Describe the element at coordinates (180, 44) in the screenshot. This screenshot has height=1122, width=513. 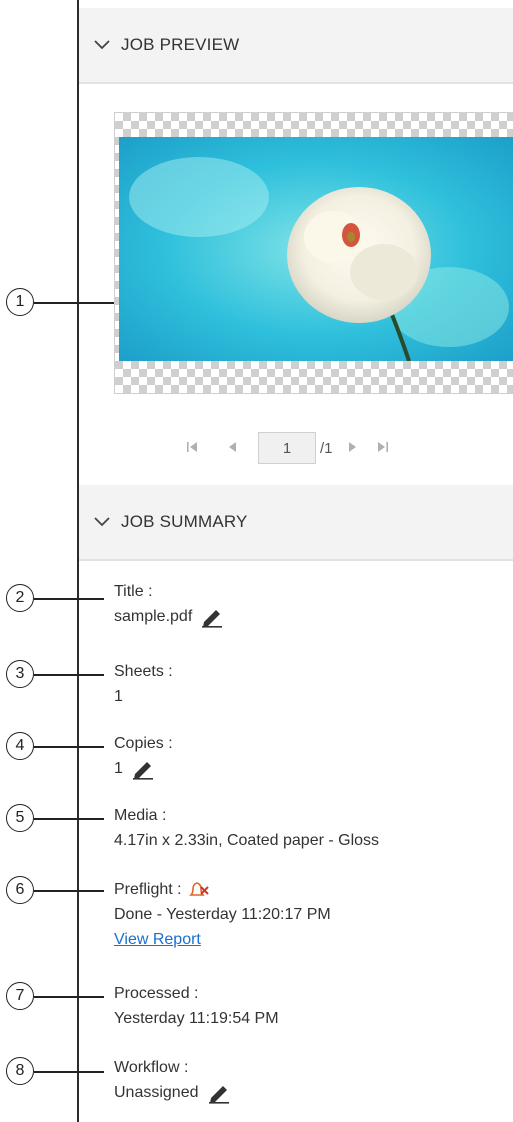
I see `section-title: JOB PREVIEW` at that location.